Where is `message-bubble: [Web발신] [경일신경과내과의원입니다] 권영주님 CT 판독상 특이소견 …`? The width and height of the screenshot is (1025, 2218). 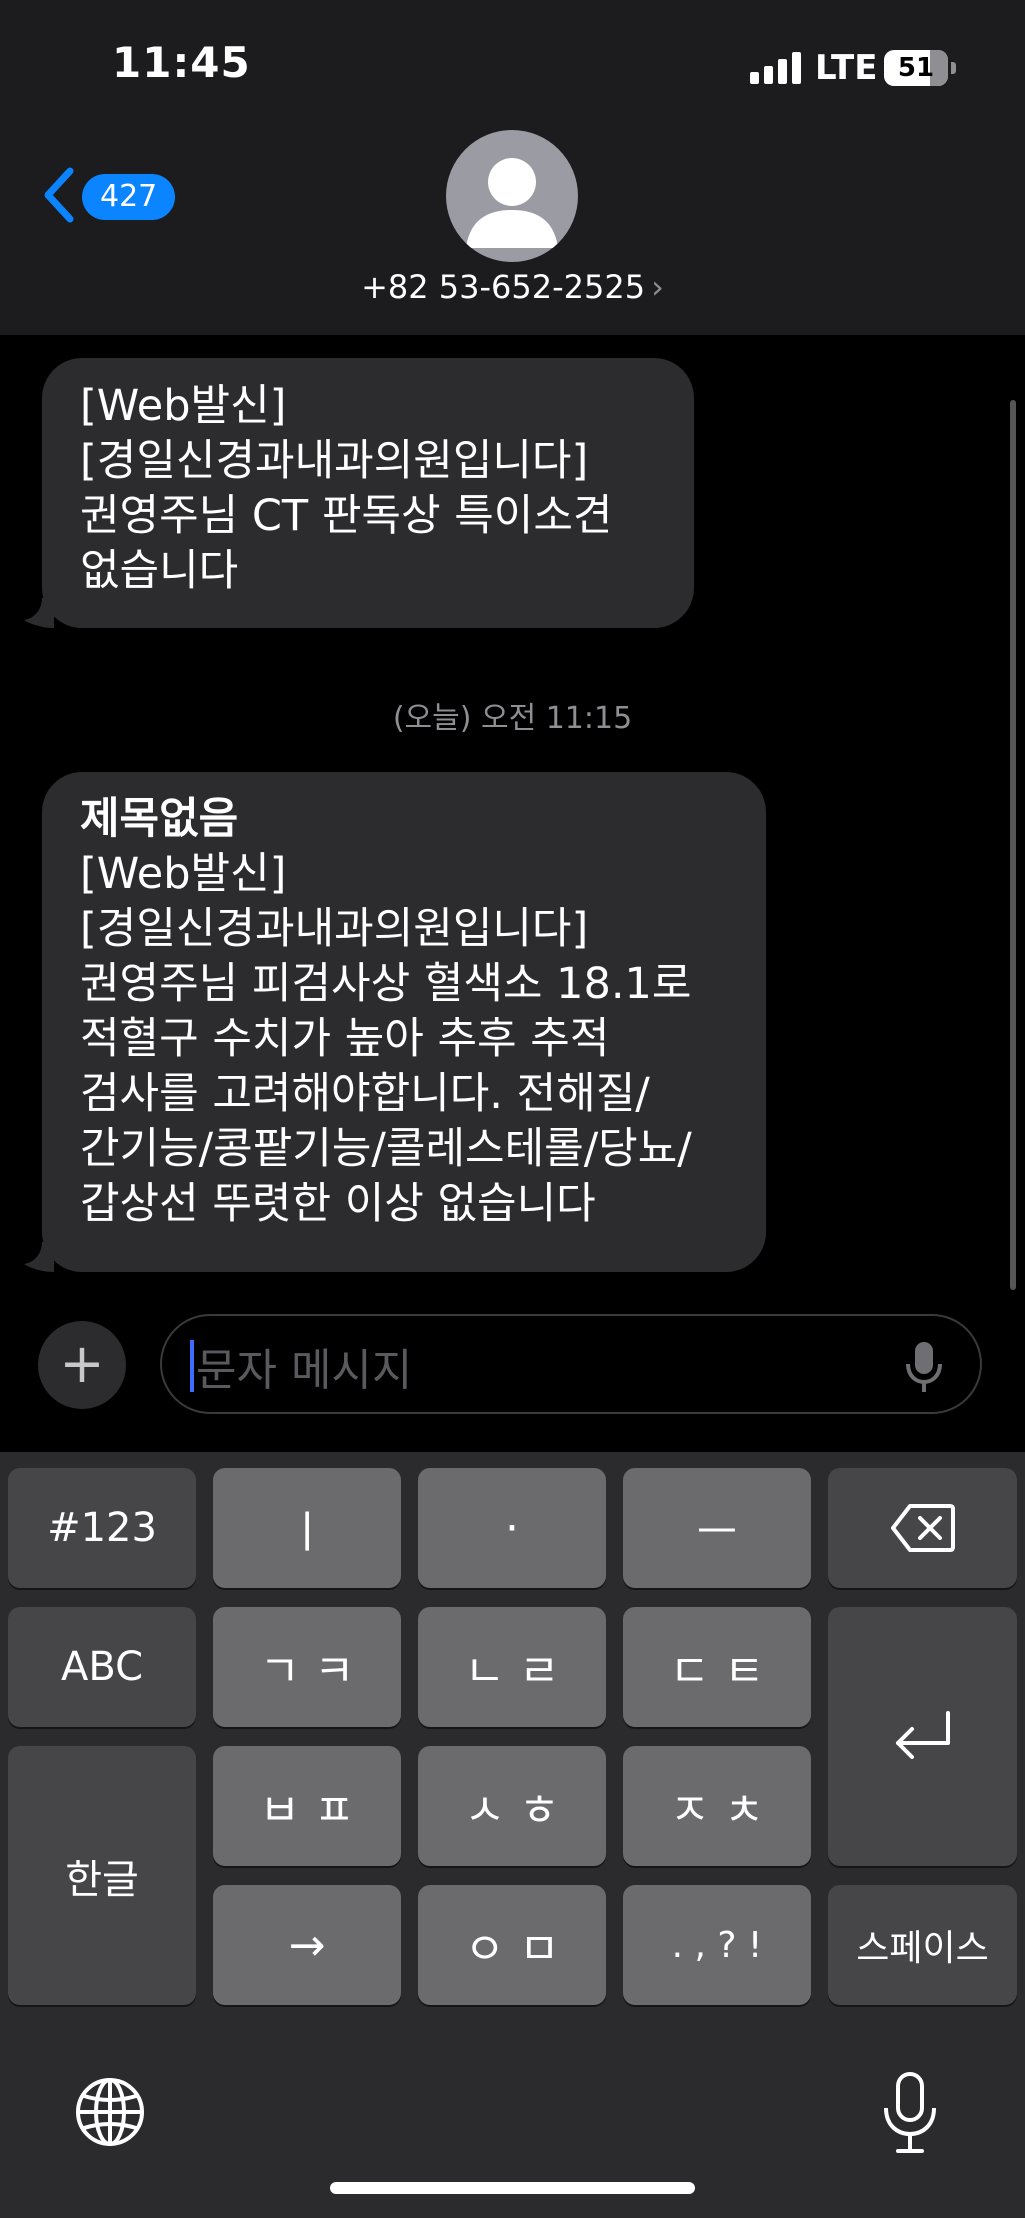 message-bubble: [Web발신] [경일신경과내과의원입니다] 권영주님 CT 판독상 특이소견 … is located at coordinates (368, 493).